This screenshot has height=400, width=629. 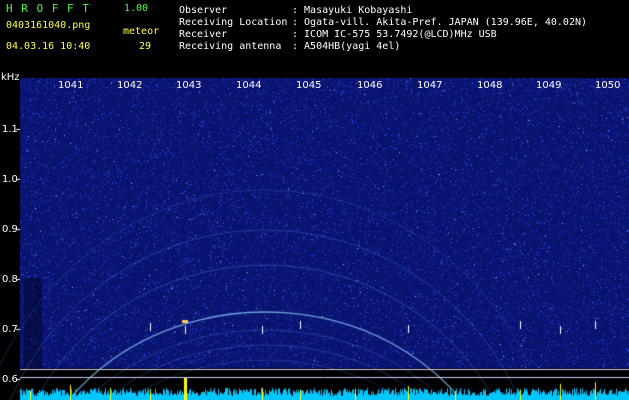 I want to click on antenna-label: Receiving antenna, so click(x=230, y=46).